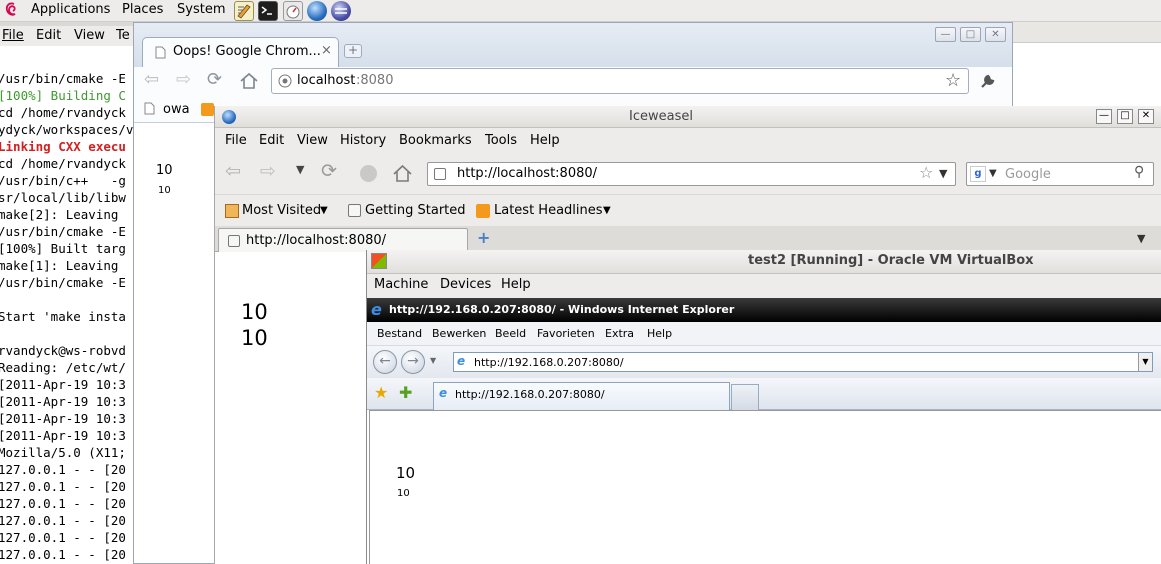 This screenshot has width=1161, height=564. Describe the element at coordinates (970, 34) in the screenshot. I see `chrome-maximize-button: □` at that location.